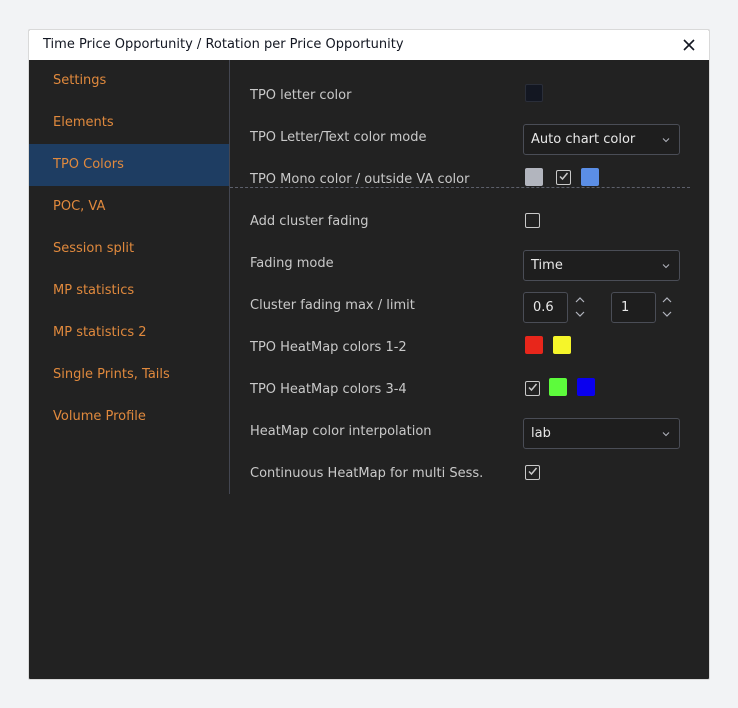 The image size is (738, 708). What do you see at coordinates (625, 307) in the screenshot?
I see `fading-limit-value: 1` at bounding box center [625, 307].